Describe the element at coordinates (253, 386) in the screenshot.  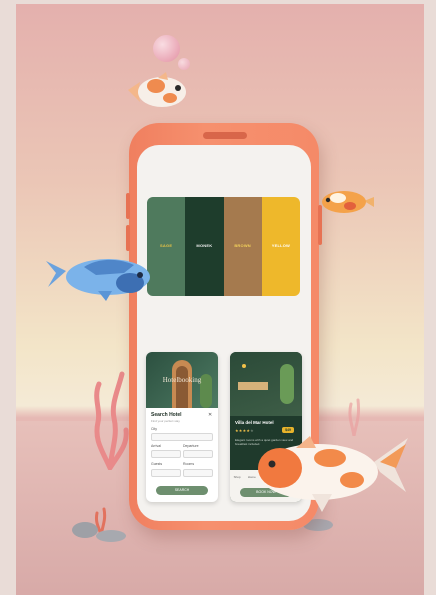
I see `hotel-sign` at that location.